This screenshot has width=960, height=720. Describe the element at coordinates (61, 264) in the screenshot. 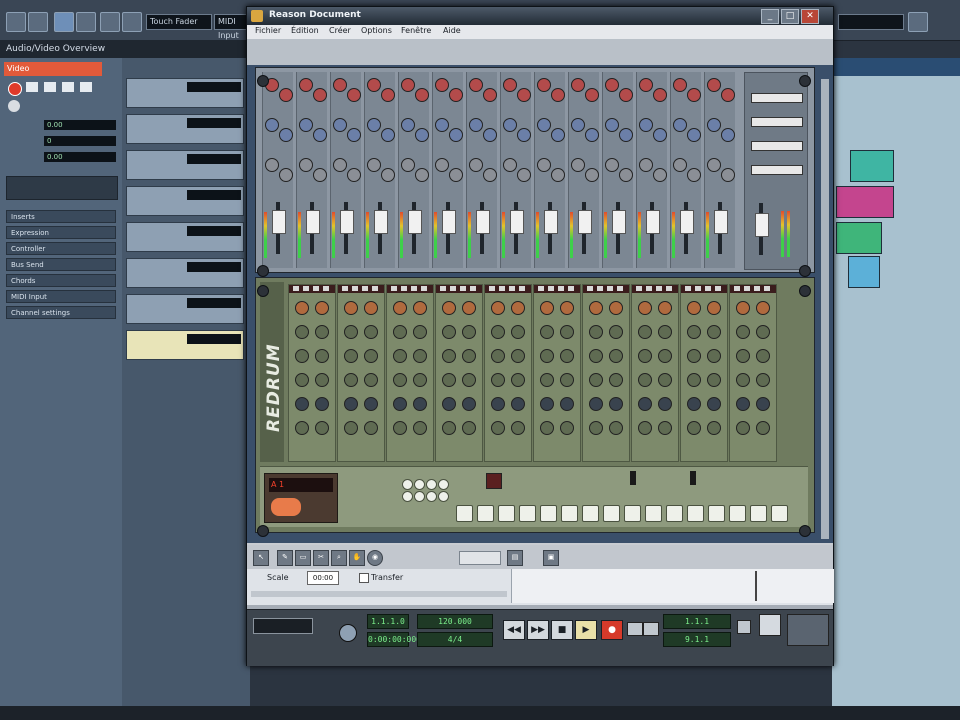

I see `inspector-section: Bus Send` at that location.